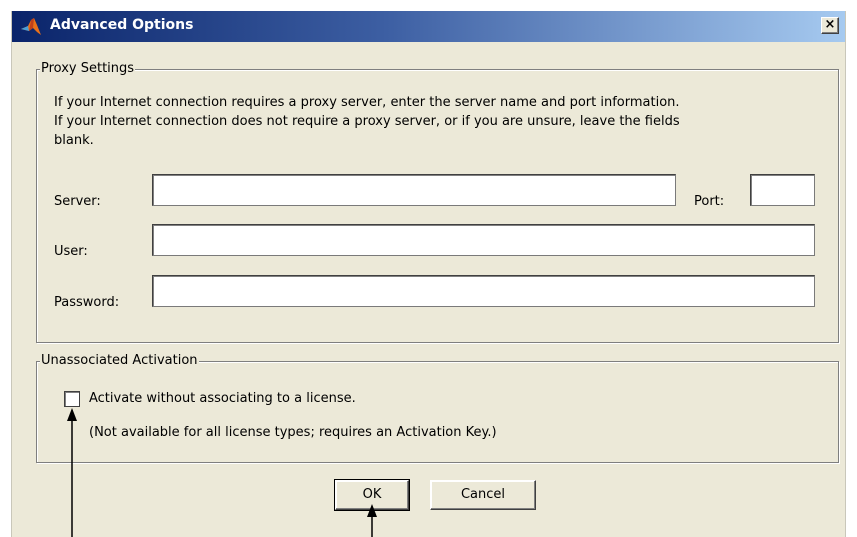 This screenshot has width=857, height=537. Describe the element at coordinates (414, 190) in the screenshot. I see `server-input` at that location.